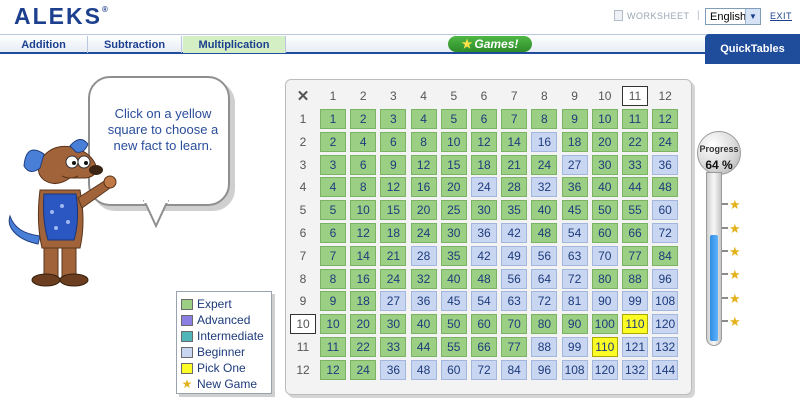 This screenshot has height=412, width=800. Describe the element at coordinates (303, 96) in the screenshot. I see `clear-icon: ✕` at that location.